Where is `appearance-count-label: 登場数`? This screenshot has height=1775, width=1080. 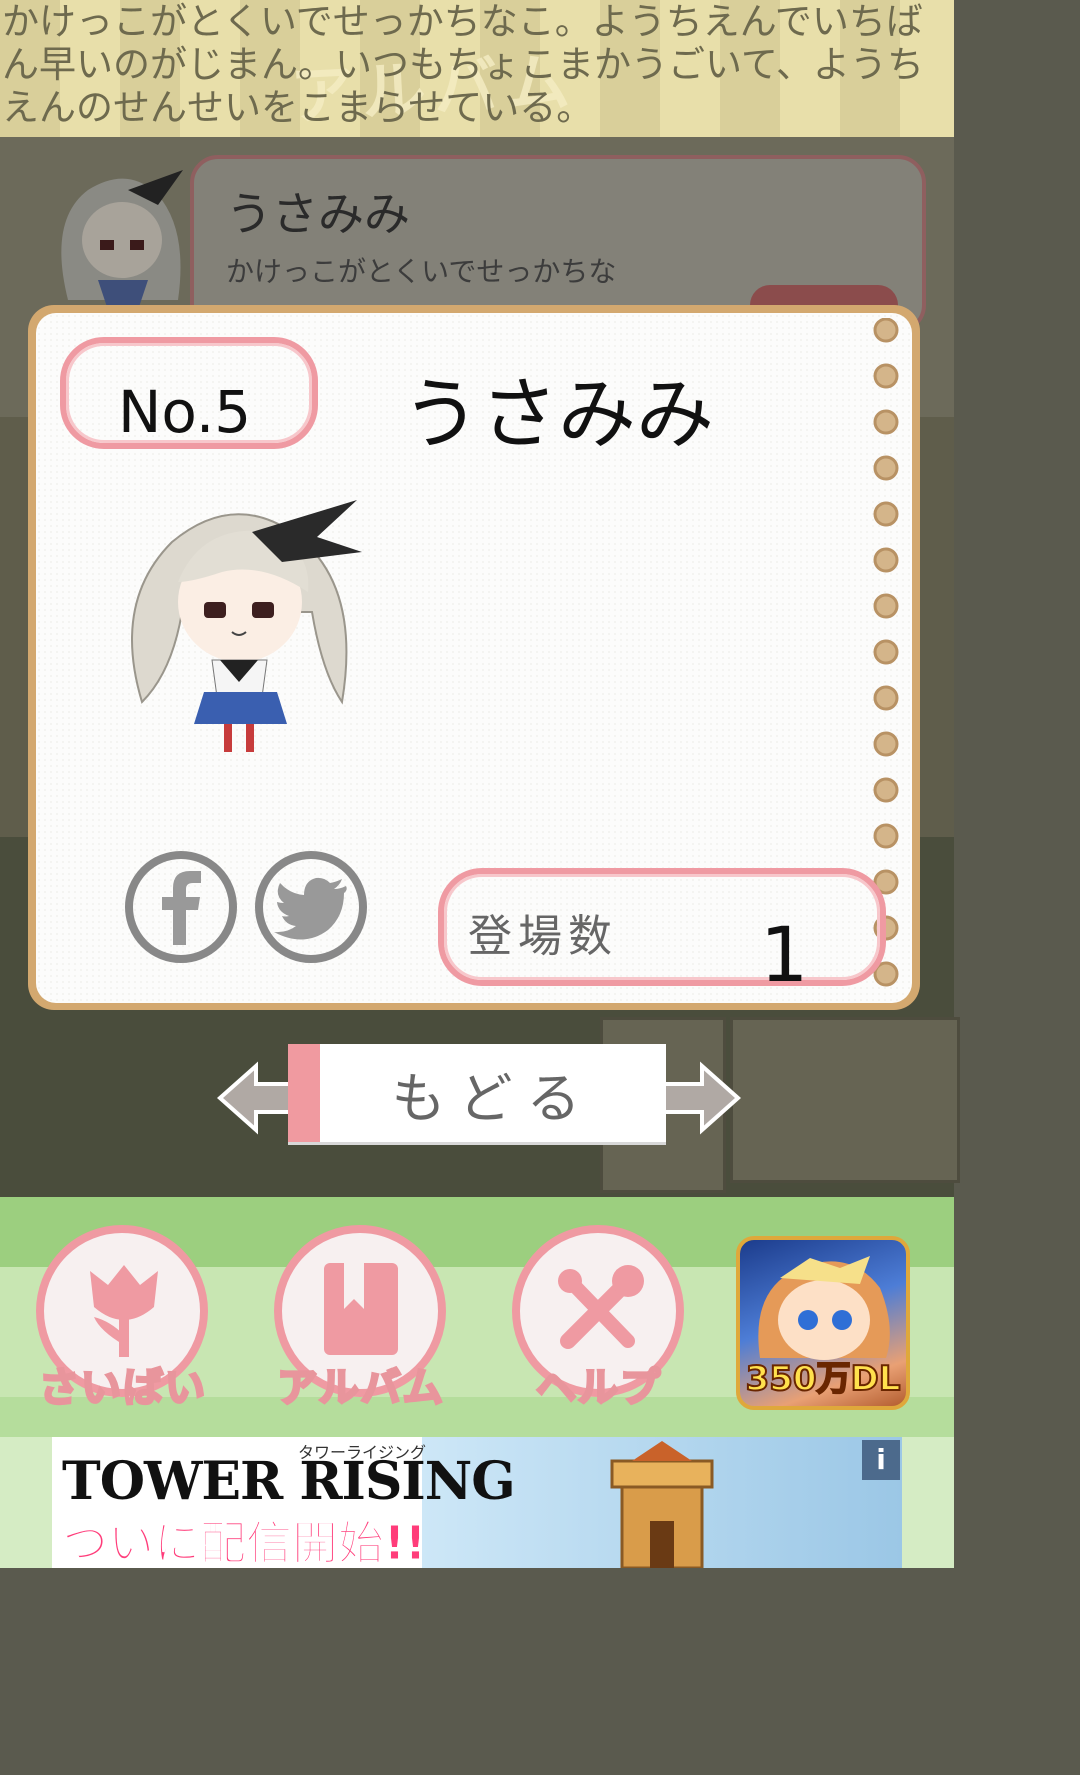
appearance-count-label: 登場数 is located at coordinates (543, 936).